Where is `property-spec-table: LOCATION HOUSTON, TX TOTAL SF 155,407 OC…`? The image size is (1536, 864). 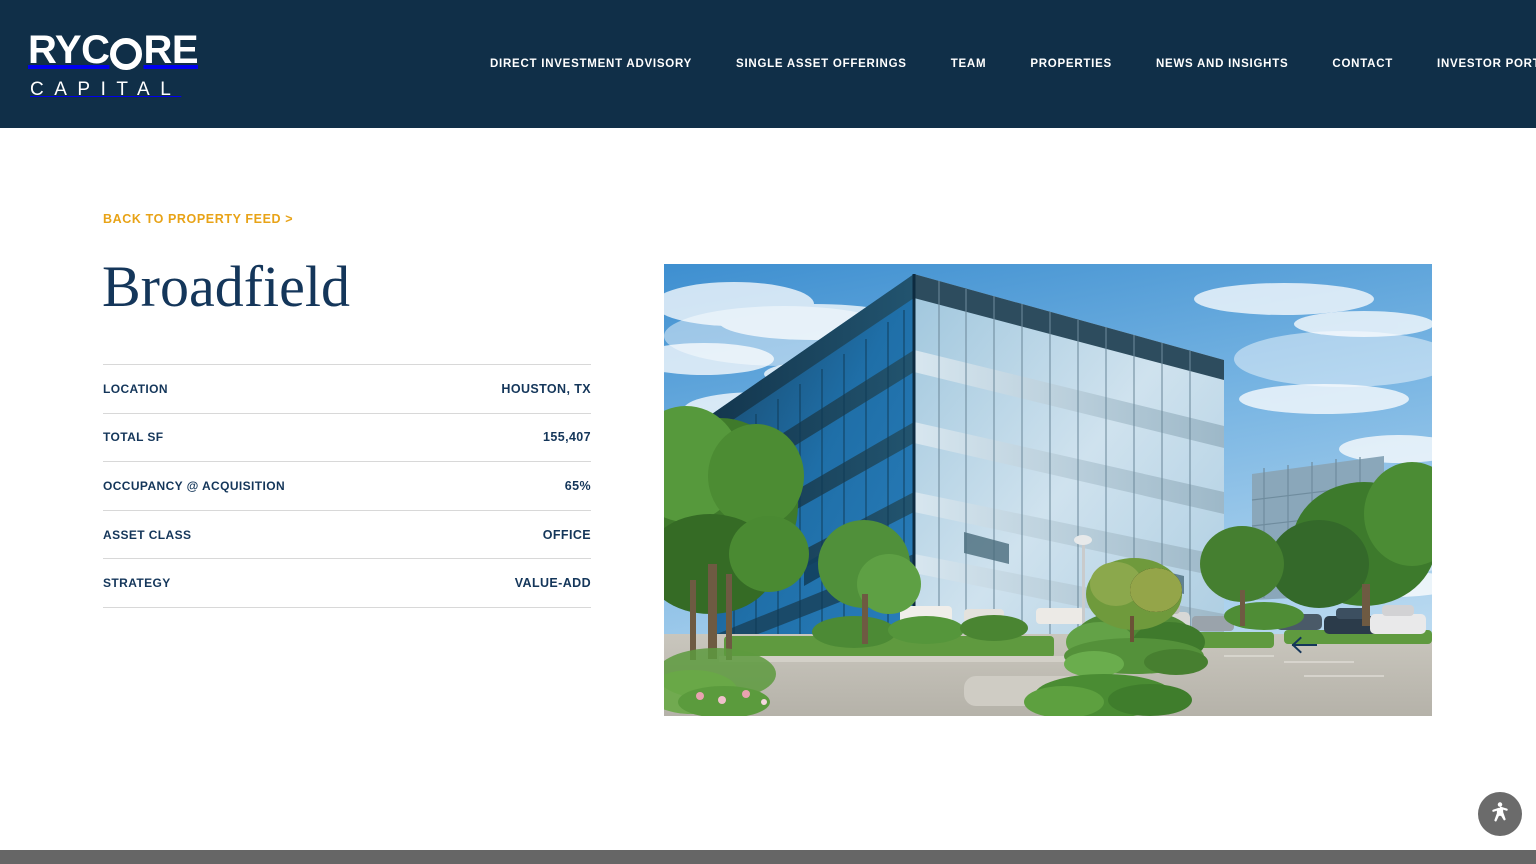 property-spec-table: LOCATION HOUSTON, TX TOTAL SF 155,407 OC… is located at coordinates (347, 486).